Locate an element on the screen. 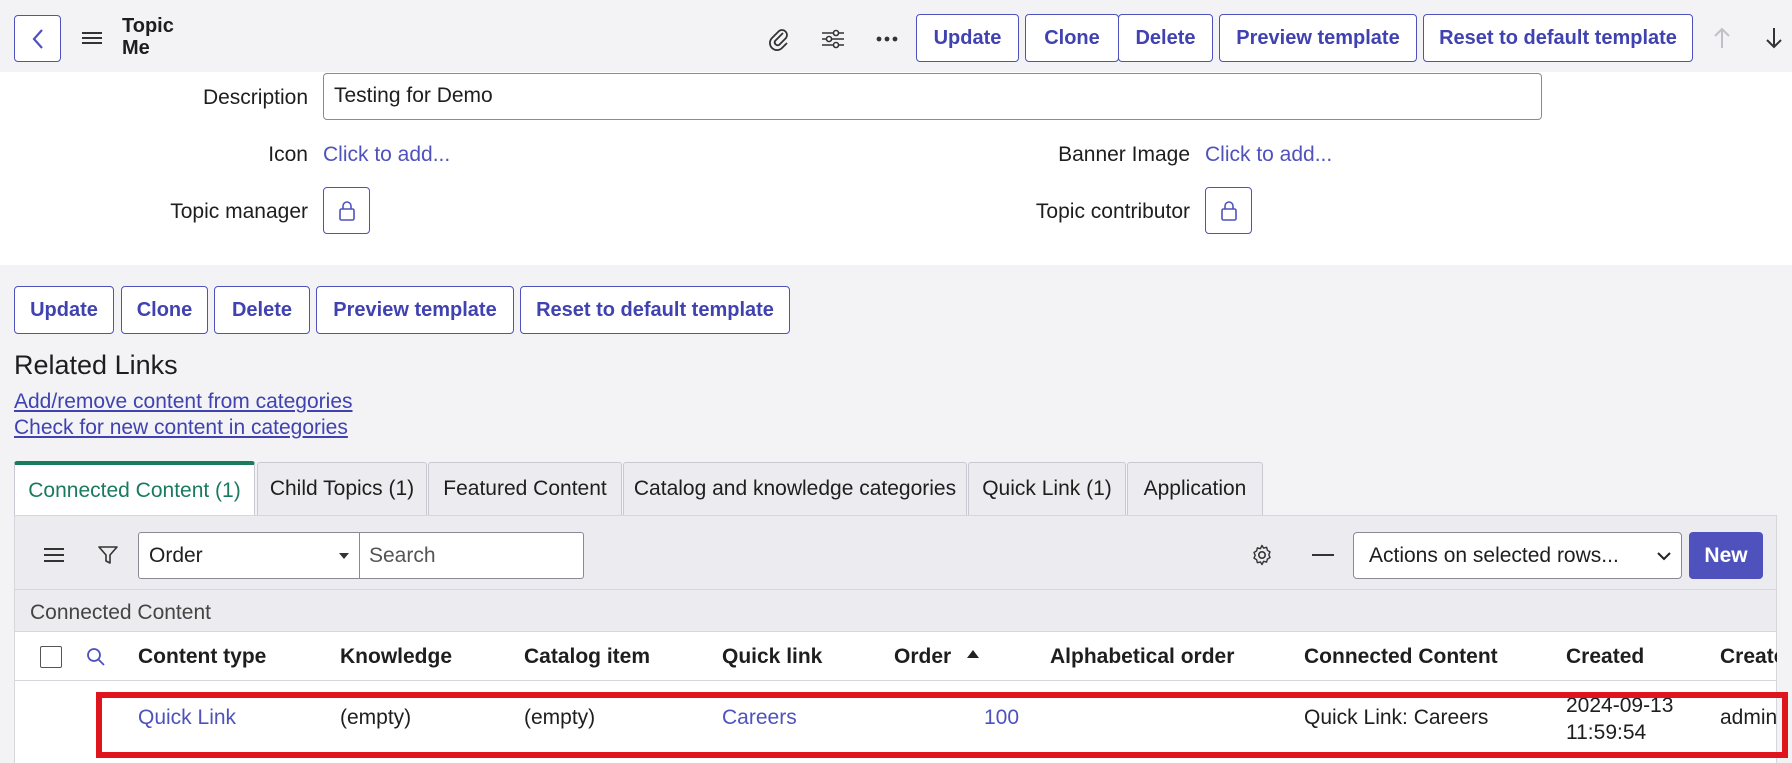  description-field: Testing for Demo is located at coordinates (932, 96).